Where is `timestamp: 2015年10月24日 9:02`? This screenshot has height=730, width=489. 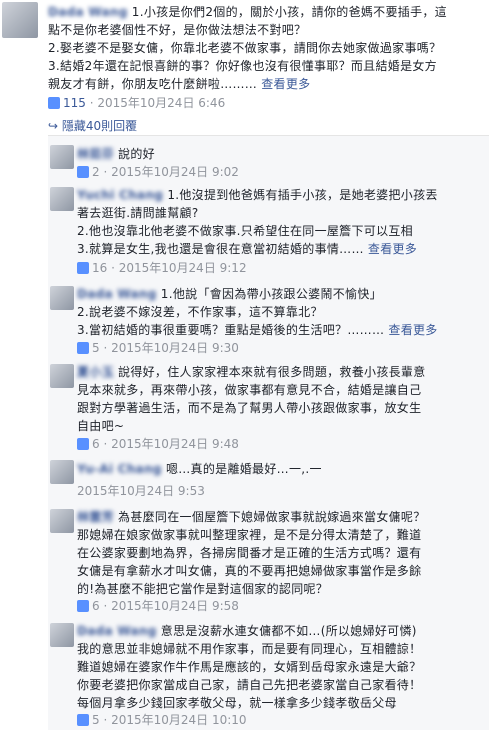 timestamp: 2015年10月24日 9:02 is located at coordinates (175, 172).